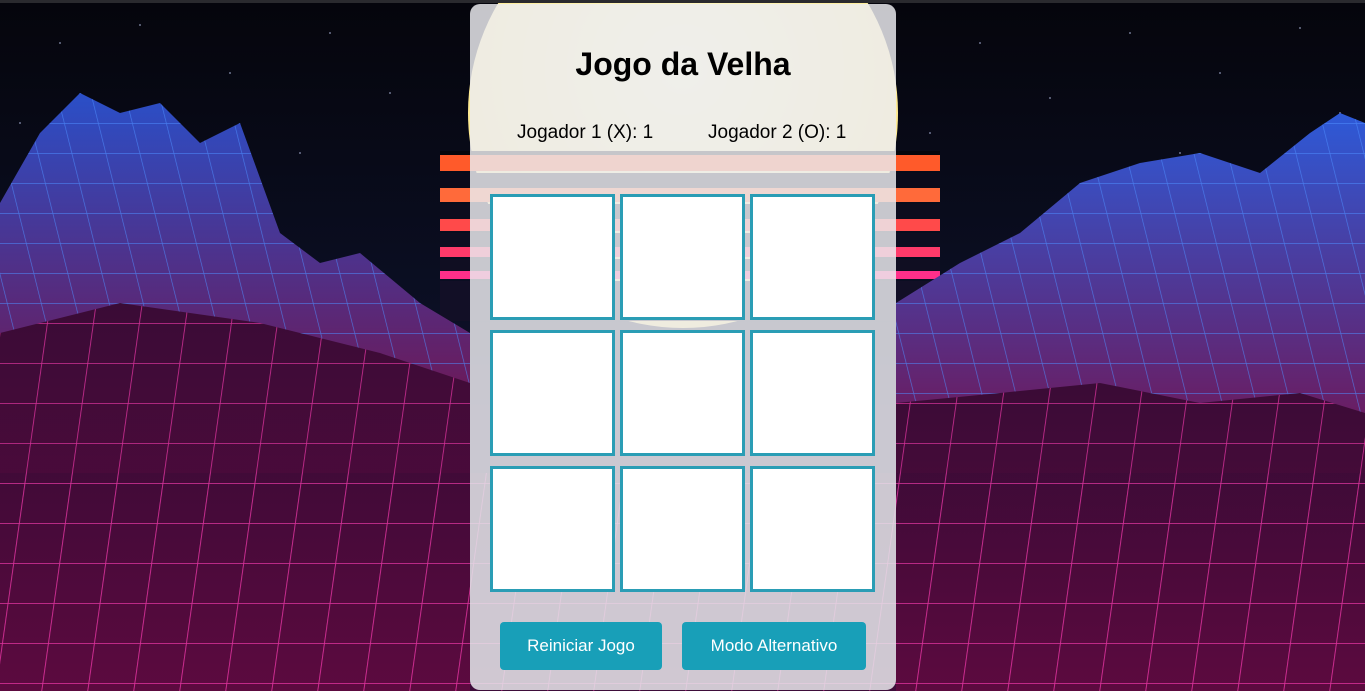  What do you see at coordinates (585, 132) in the screenshot?
I see `player1-score: Jogador 1 (X): 1` at bounding box center [585, 132].